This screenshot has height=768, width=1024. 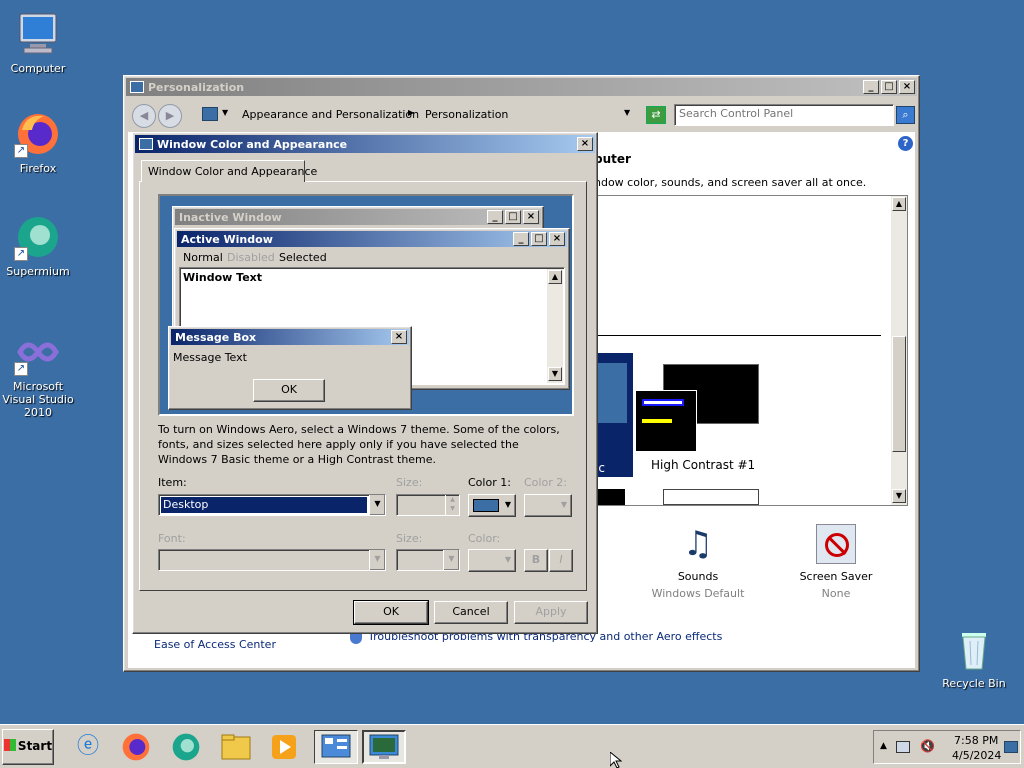 I want to click on visual-studio-icon: ↗, so click(x=38, y=352).